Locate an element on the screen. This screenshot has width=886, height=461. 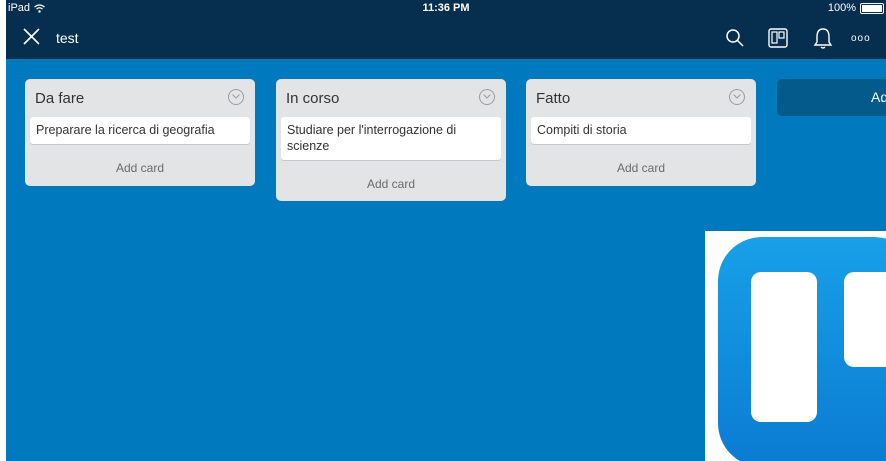
card: Compiti di storia is located at coordinates (641, 130).